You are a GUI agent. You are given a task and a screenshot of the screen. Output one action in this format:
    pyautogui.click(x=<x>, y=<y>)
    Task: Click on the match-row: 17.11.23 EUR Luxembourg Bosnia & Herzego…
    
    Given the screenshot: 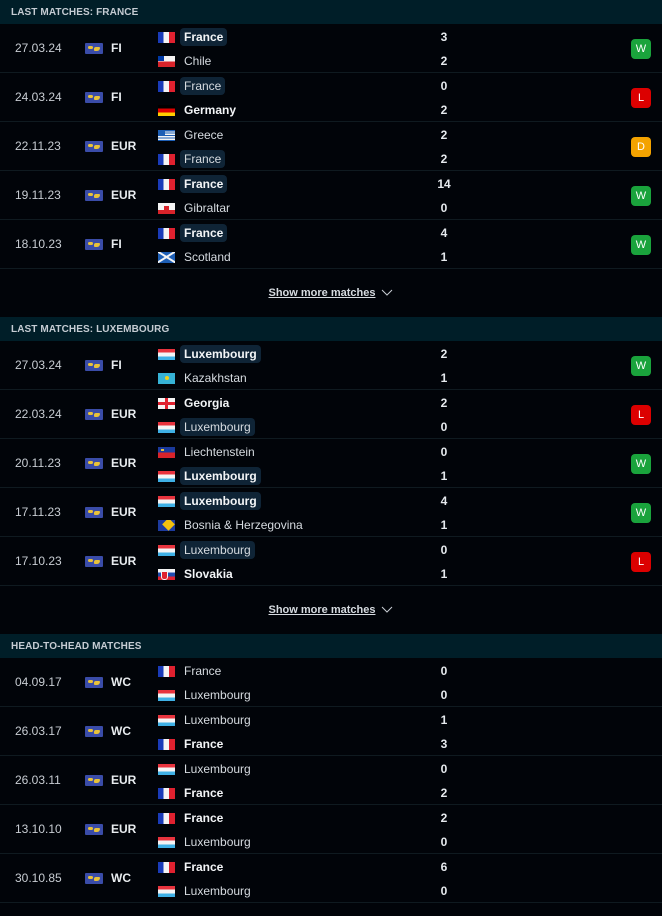 What is the action you would take?
    pyautogui.click(x=331, y=512)
    